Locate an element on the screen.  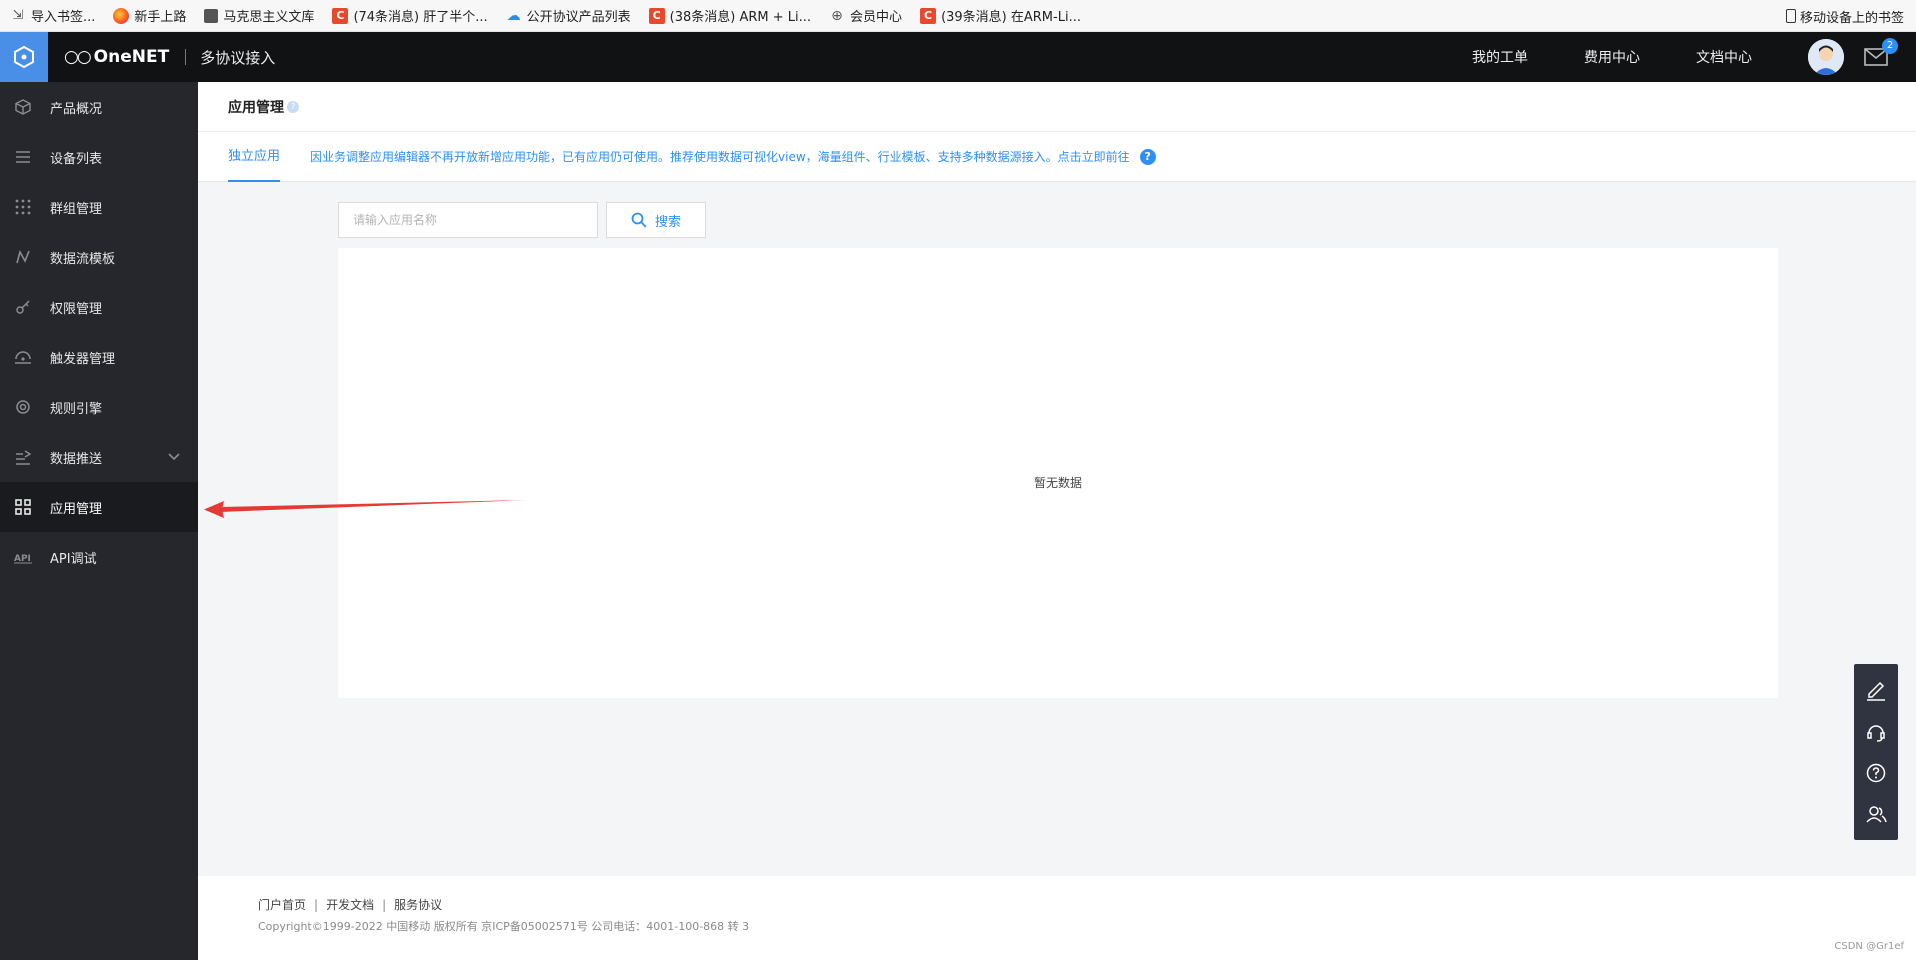
rule-icon is located at coordinates (23, 407).